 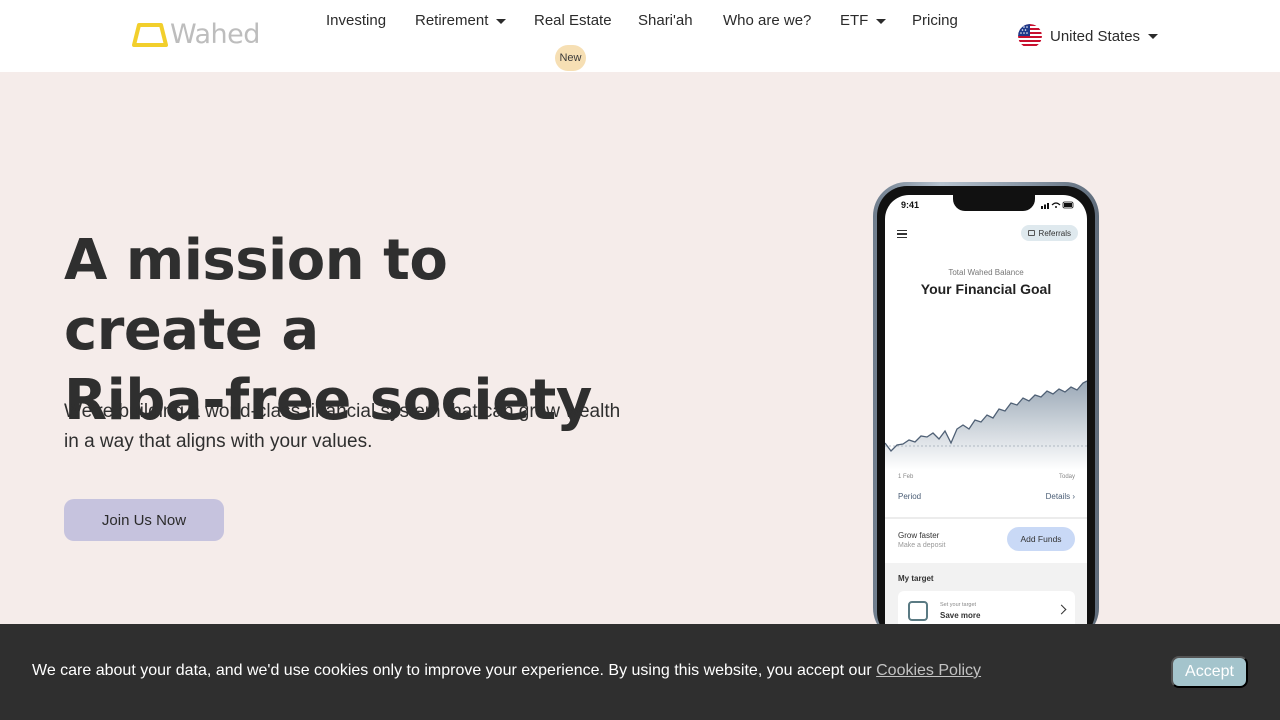 What do you see at coordinates (144, 520) in the screenshot?
I see `join-us-now-button: Join Us Now` at bounding box center [144, 520].